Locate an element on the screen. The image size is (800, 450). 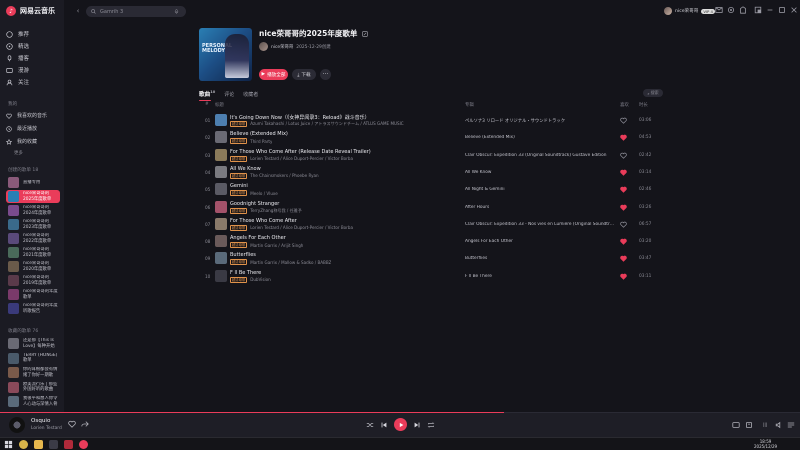
back-button: ‹ is located at coordinates (78, 11).